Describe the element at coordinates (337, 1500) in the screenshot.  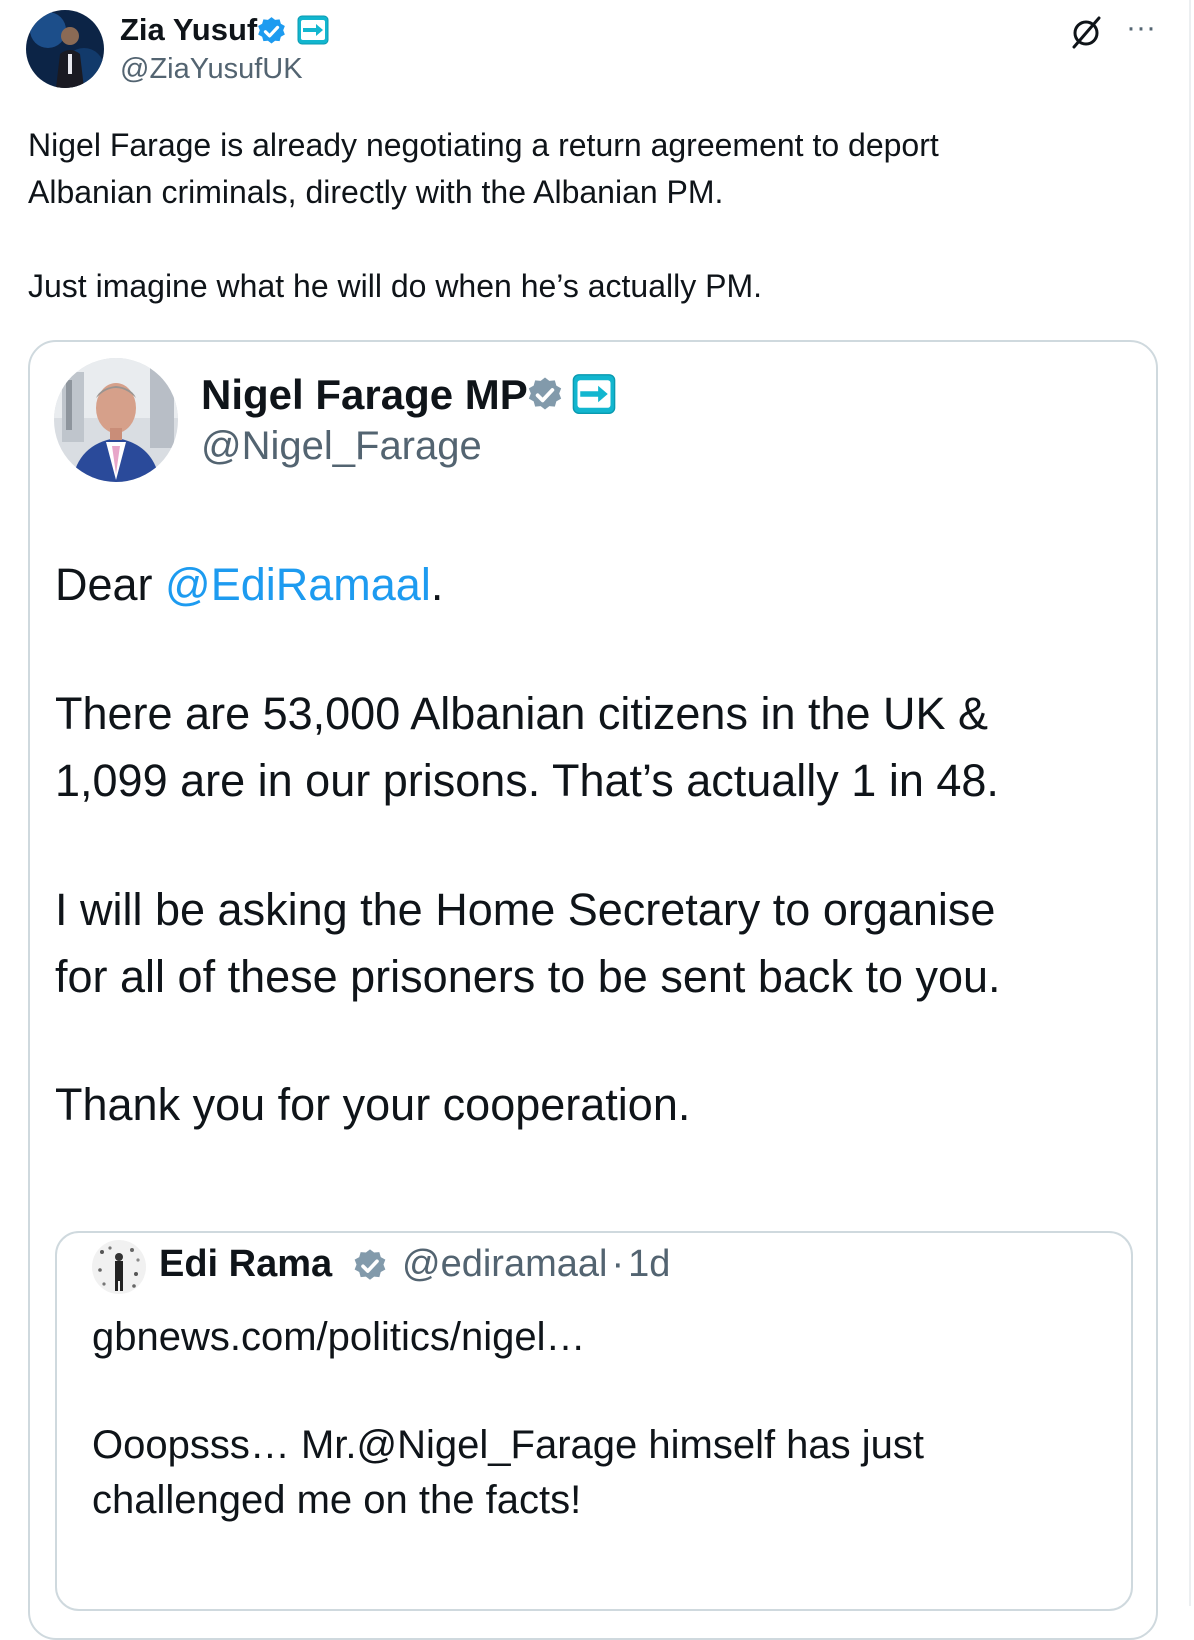
I see `nested-line: challenged me on the facts!` at that location.